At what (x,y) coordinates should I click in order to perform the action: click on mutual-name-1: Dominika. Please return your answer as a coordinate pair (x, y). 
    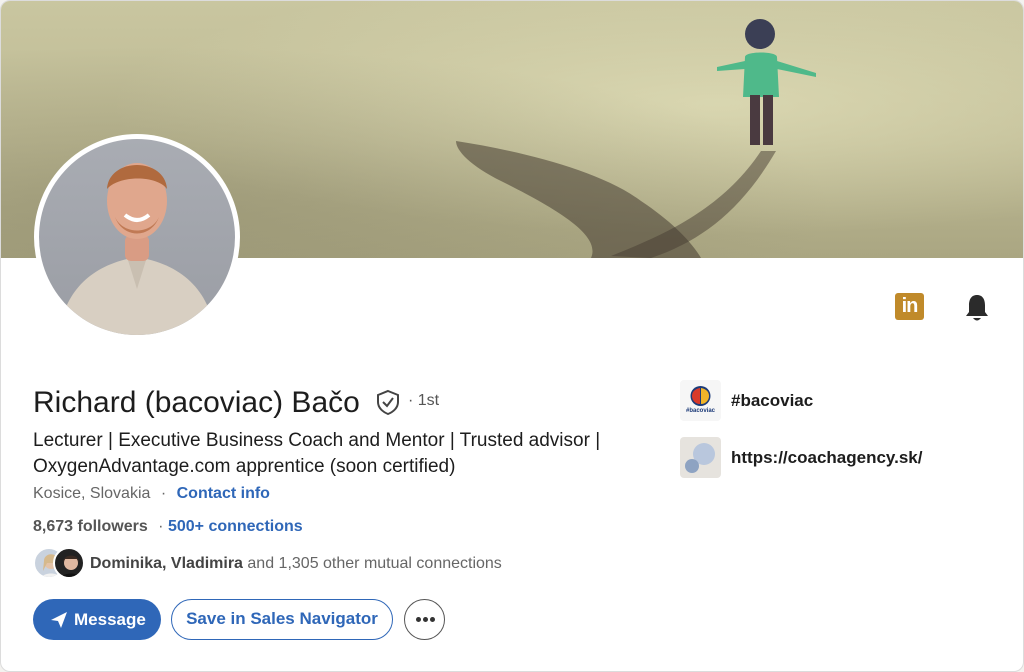
    Looking at the image, I should click on (126, 563).